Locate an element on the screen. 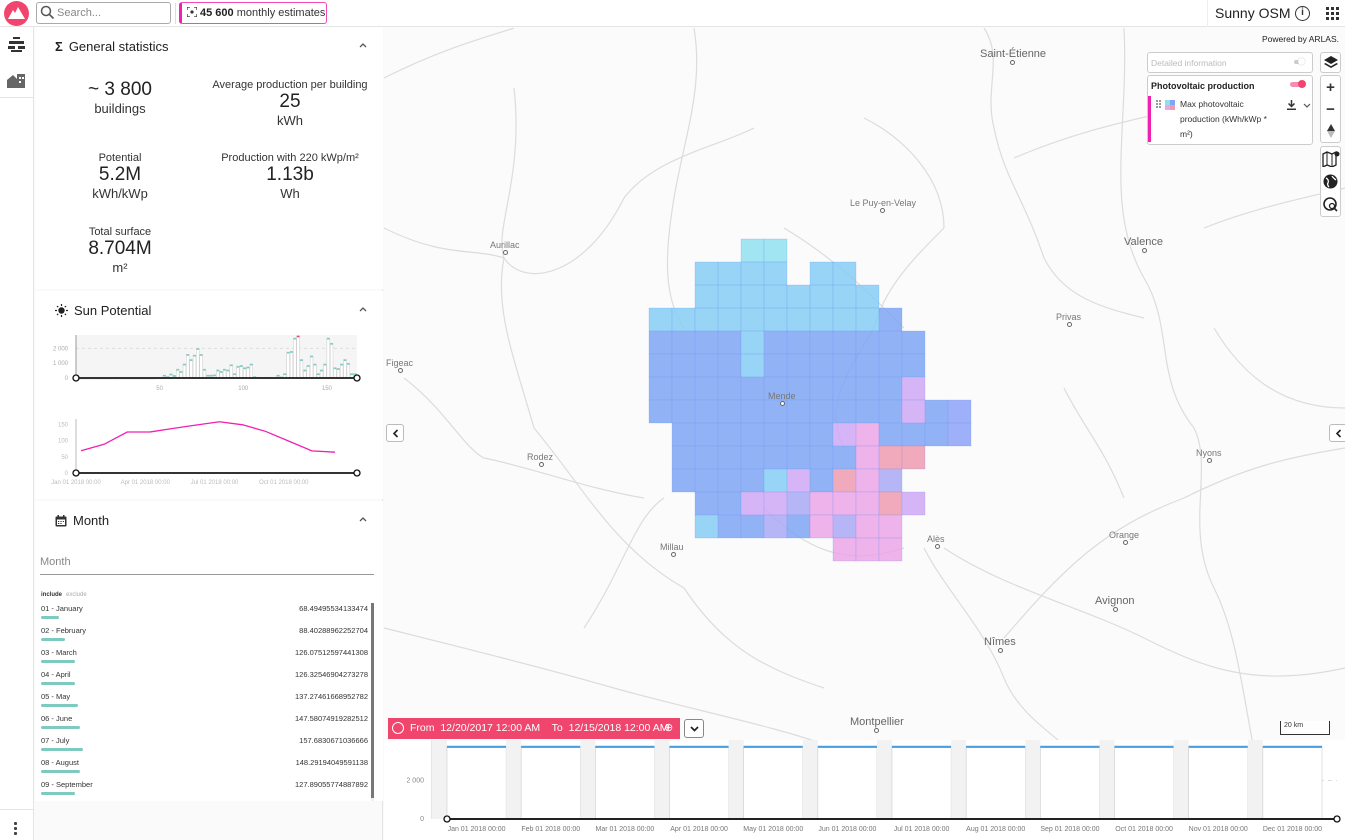  month-list-item: 05 - May 137.27461668952782 is located at coordinates (204, 700).